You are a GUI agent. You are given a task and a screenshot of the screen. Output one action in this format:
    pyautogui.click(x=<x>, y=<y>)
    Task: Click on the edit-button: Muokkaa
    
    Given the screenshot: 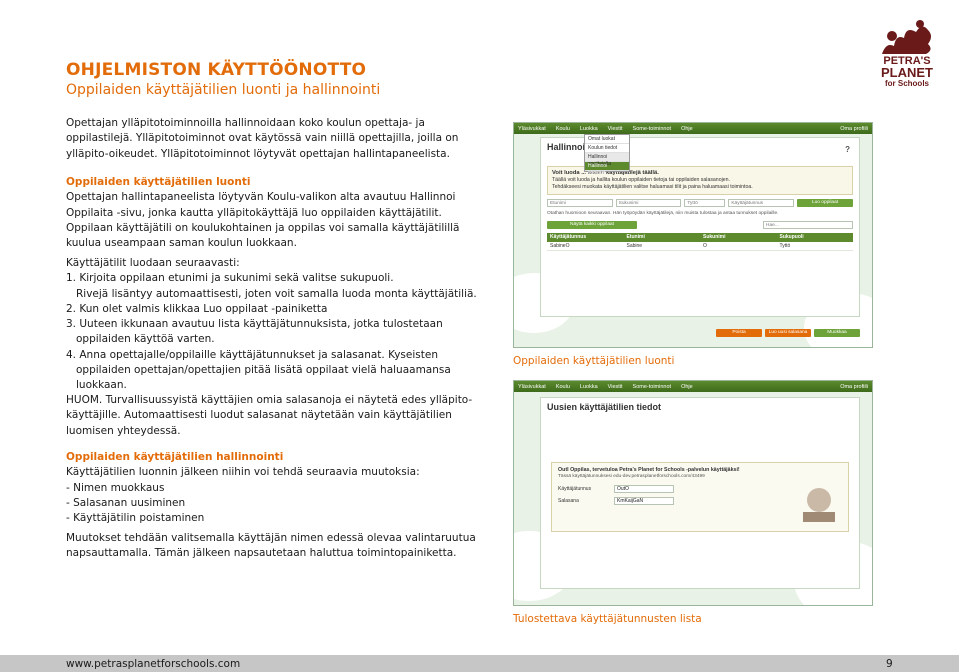 What is the action you would take?
    pyautogui.click(x=837, y=333)
    